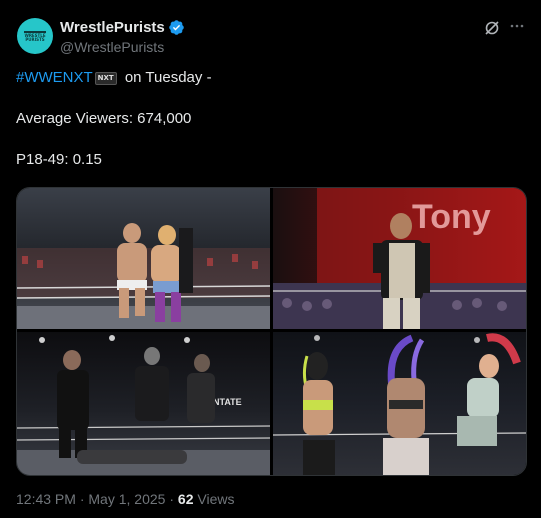 The height and width of the screenshot is (518, 541). Describe the element at coordinates (176, 27) in the screenshot. I see `verified-badge-icon` at that location.